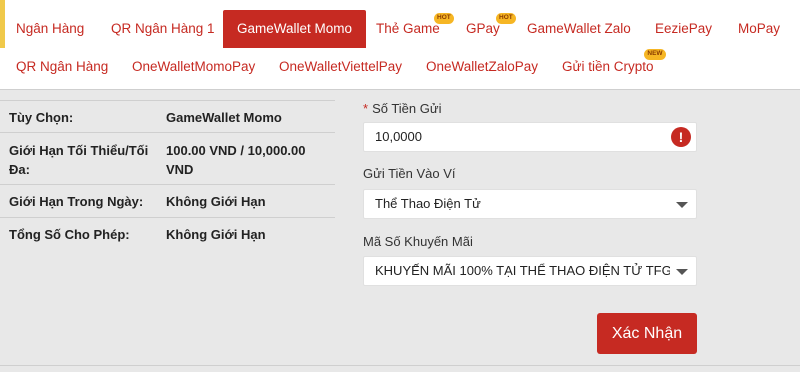 Image resolution: width=800 pixels, height=372 pixels. I want to click on info-value: GameWallet Momo, so click(224, 117).